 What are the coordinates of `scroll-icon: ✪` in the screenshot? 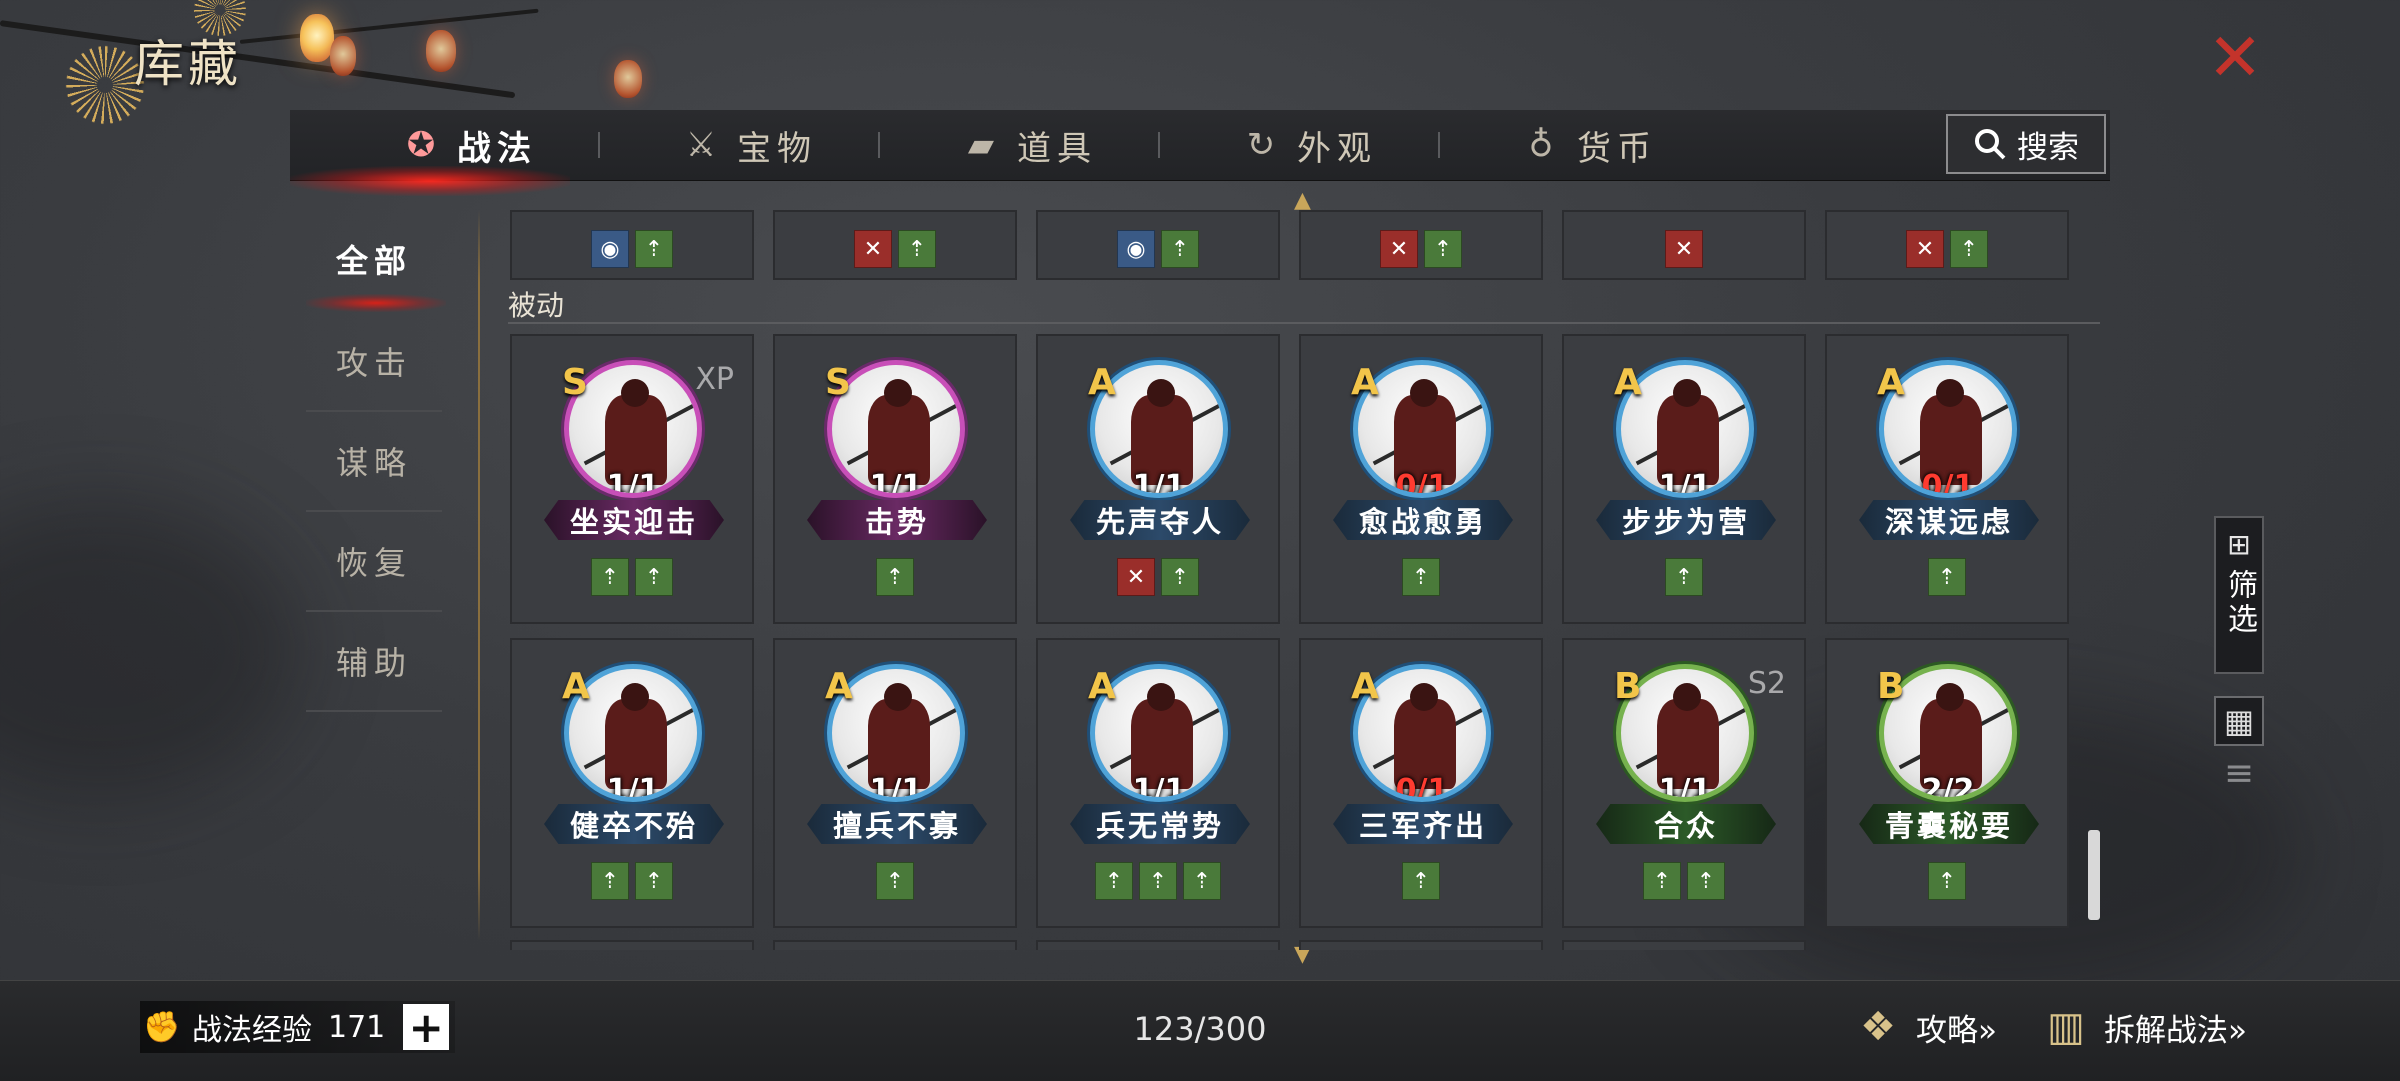 It's located at (424, 145).